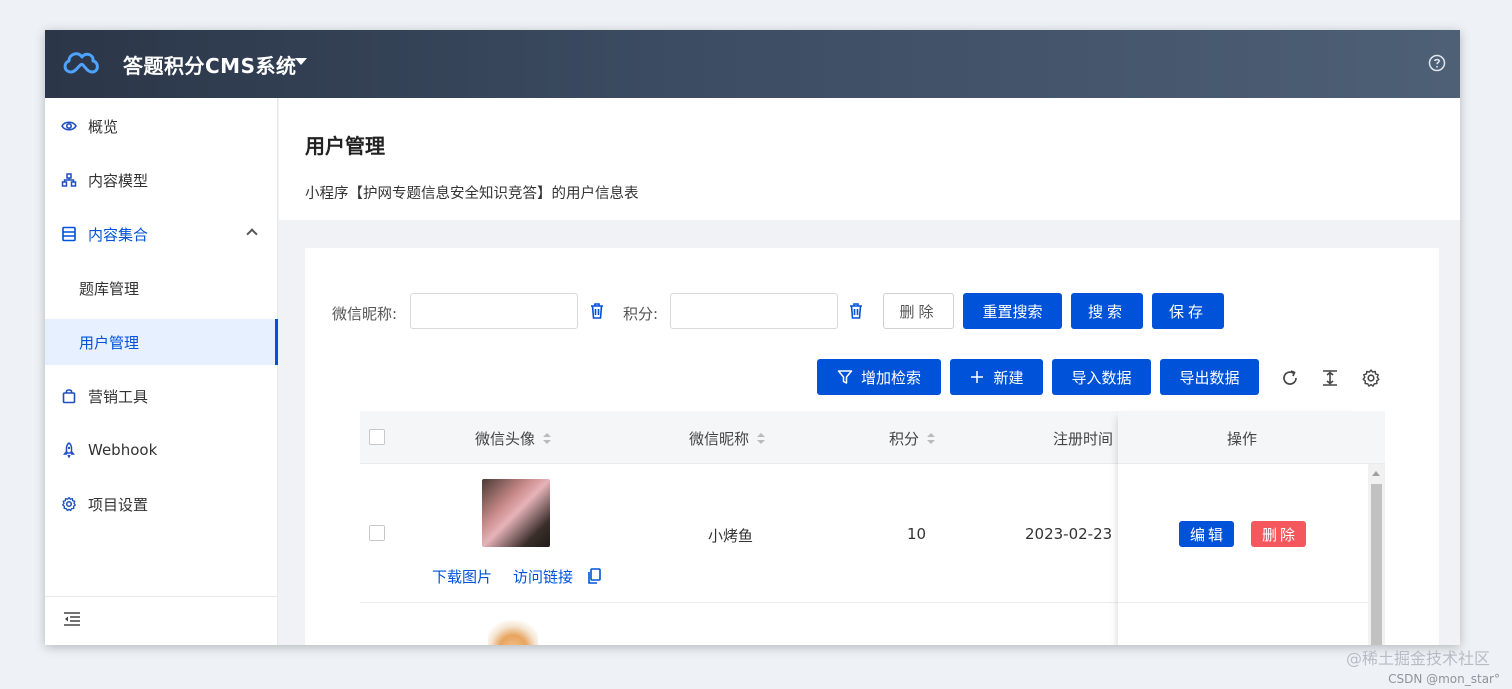 The height and width of the screenshot is (689, 1512). Describe the element at coordinates (754, 311) in the screenshot. I see `points-filter-input` at that location.